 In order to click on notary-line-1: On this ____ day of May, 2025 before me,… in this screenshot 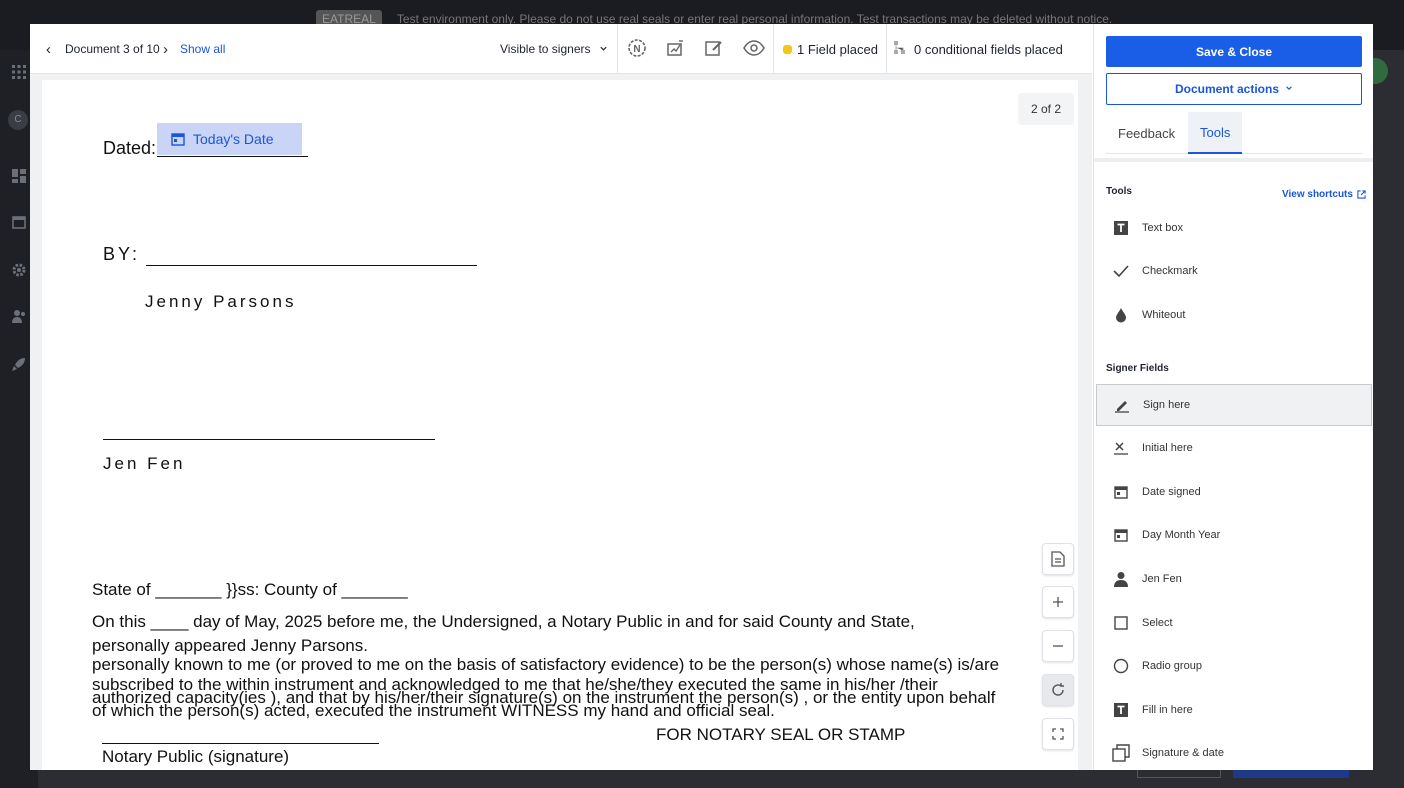, I will do `click(503, 621)`.